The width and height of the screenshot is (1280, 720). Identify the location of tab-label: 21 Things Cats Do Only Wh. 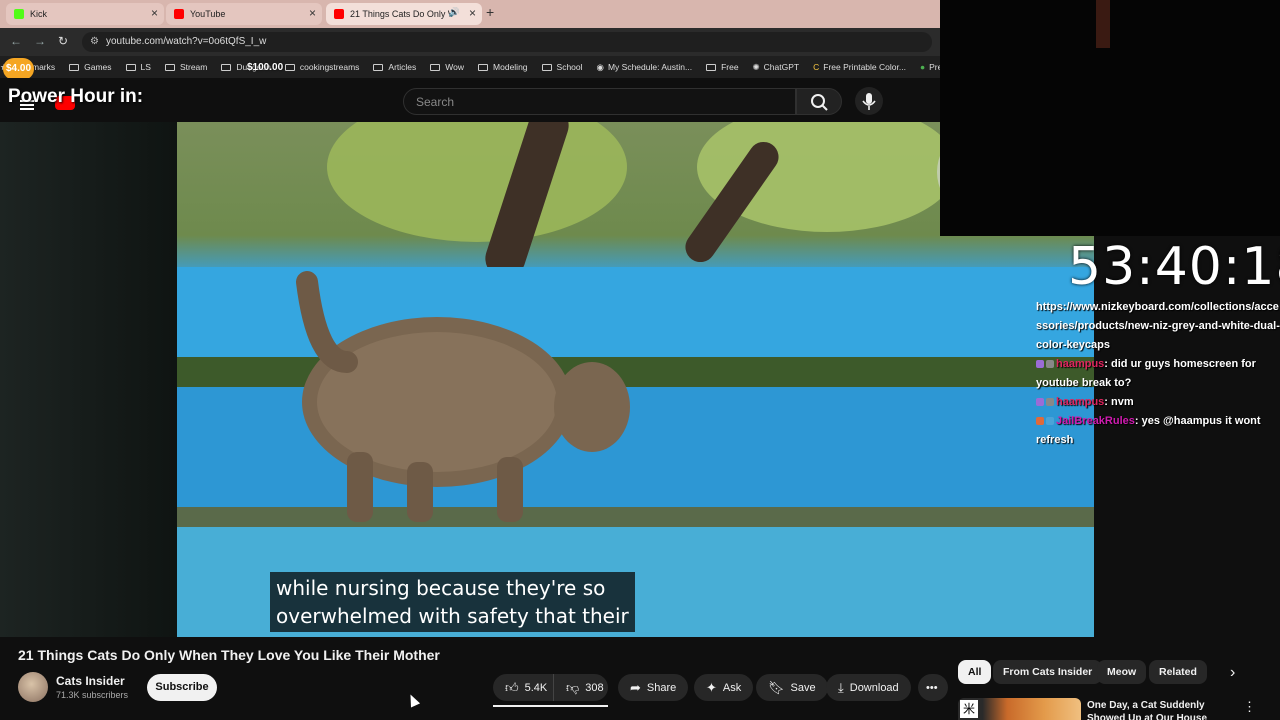
(400, 14).